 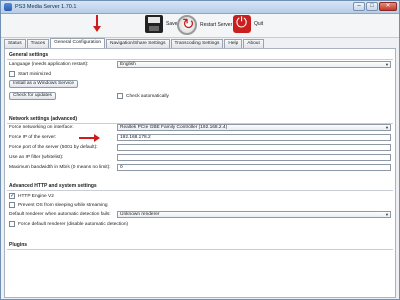 I want to click on window-controls: – □ ✕, so click(x=374, y=6).